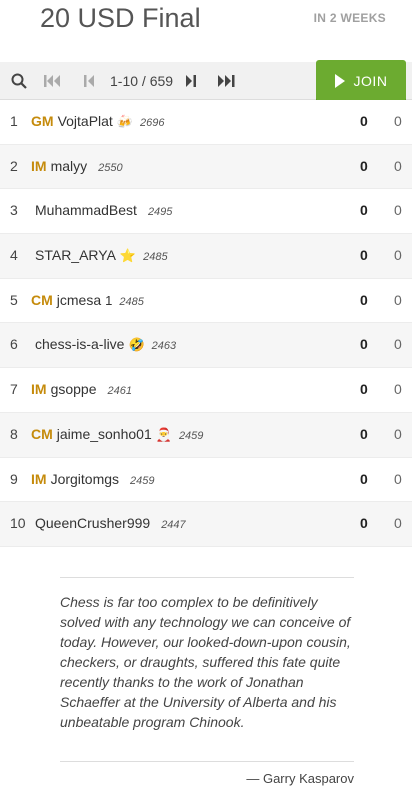 The height and width of the screenshot is (800, 412). Describe the element at coordinates (14, 433) in the screenshot. I see `rank: 8` at that location.